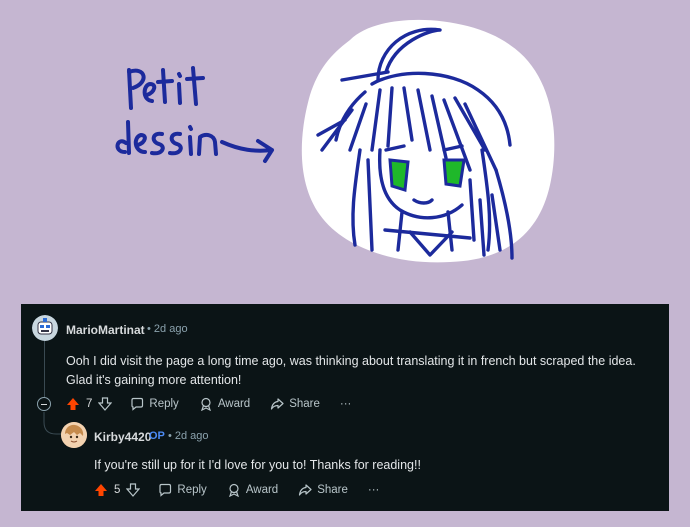 The image size is (690, 527). Describe the element at coordinates (194, 114) in the screenshot. I see `handwritten-caption` at that location.